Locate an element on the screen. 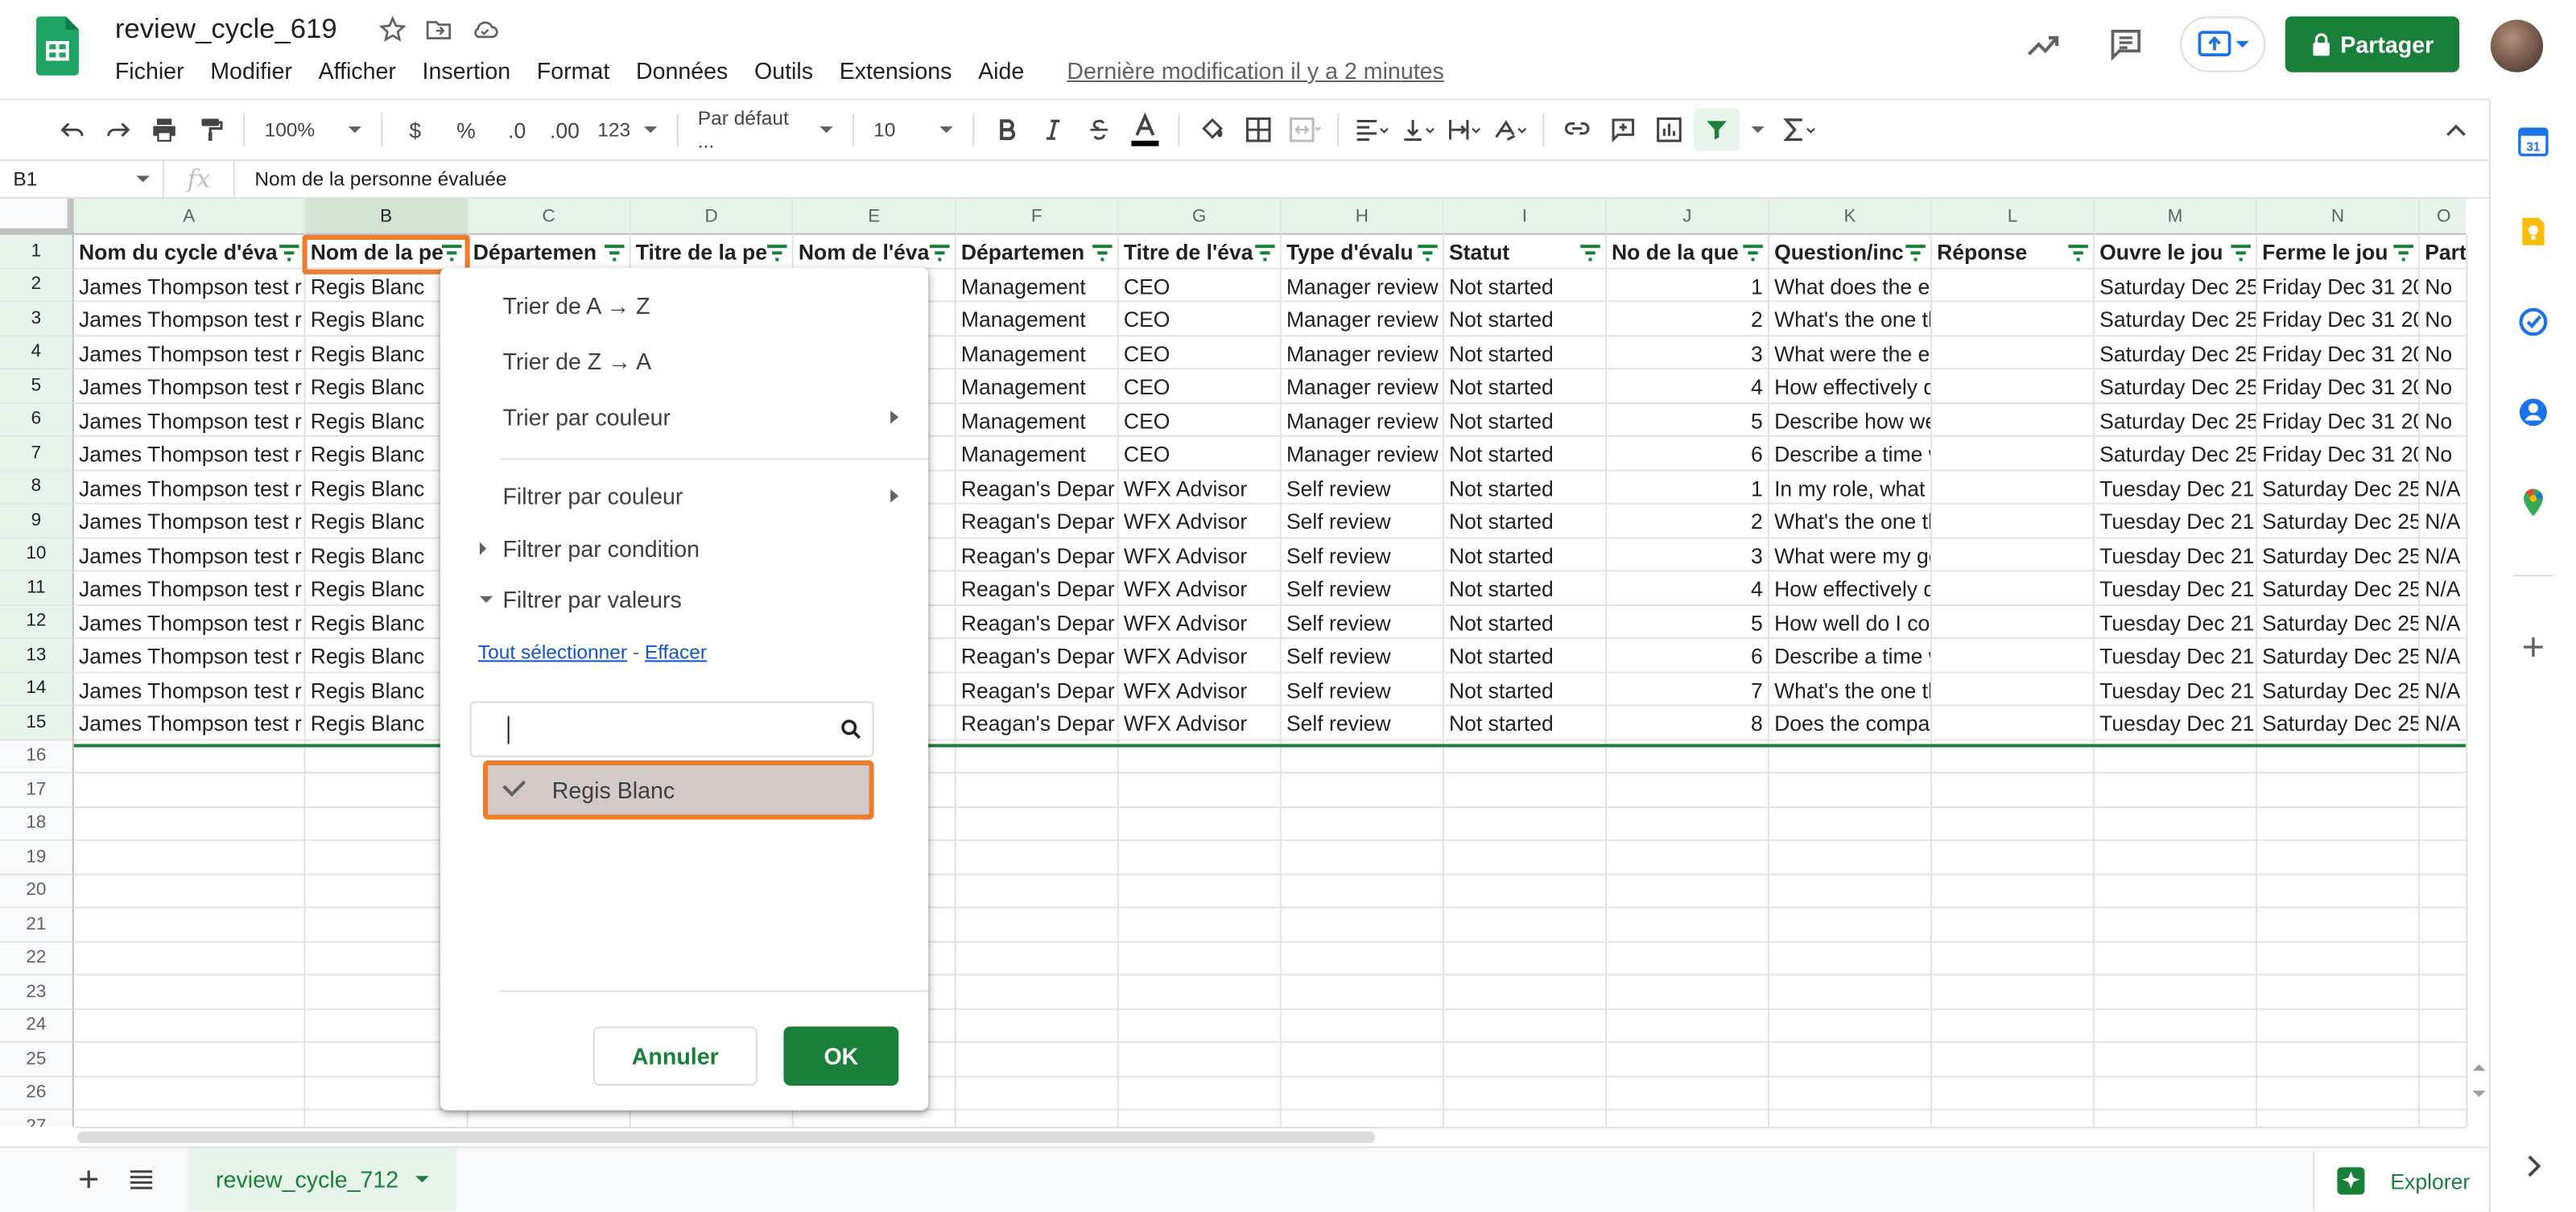  cell: Saturday Dec 25 is located at coordinates (2176, 420).